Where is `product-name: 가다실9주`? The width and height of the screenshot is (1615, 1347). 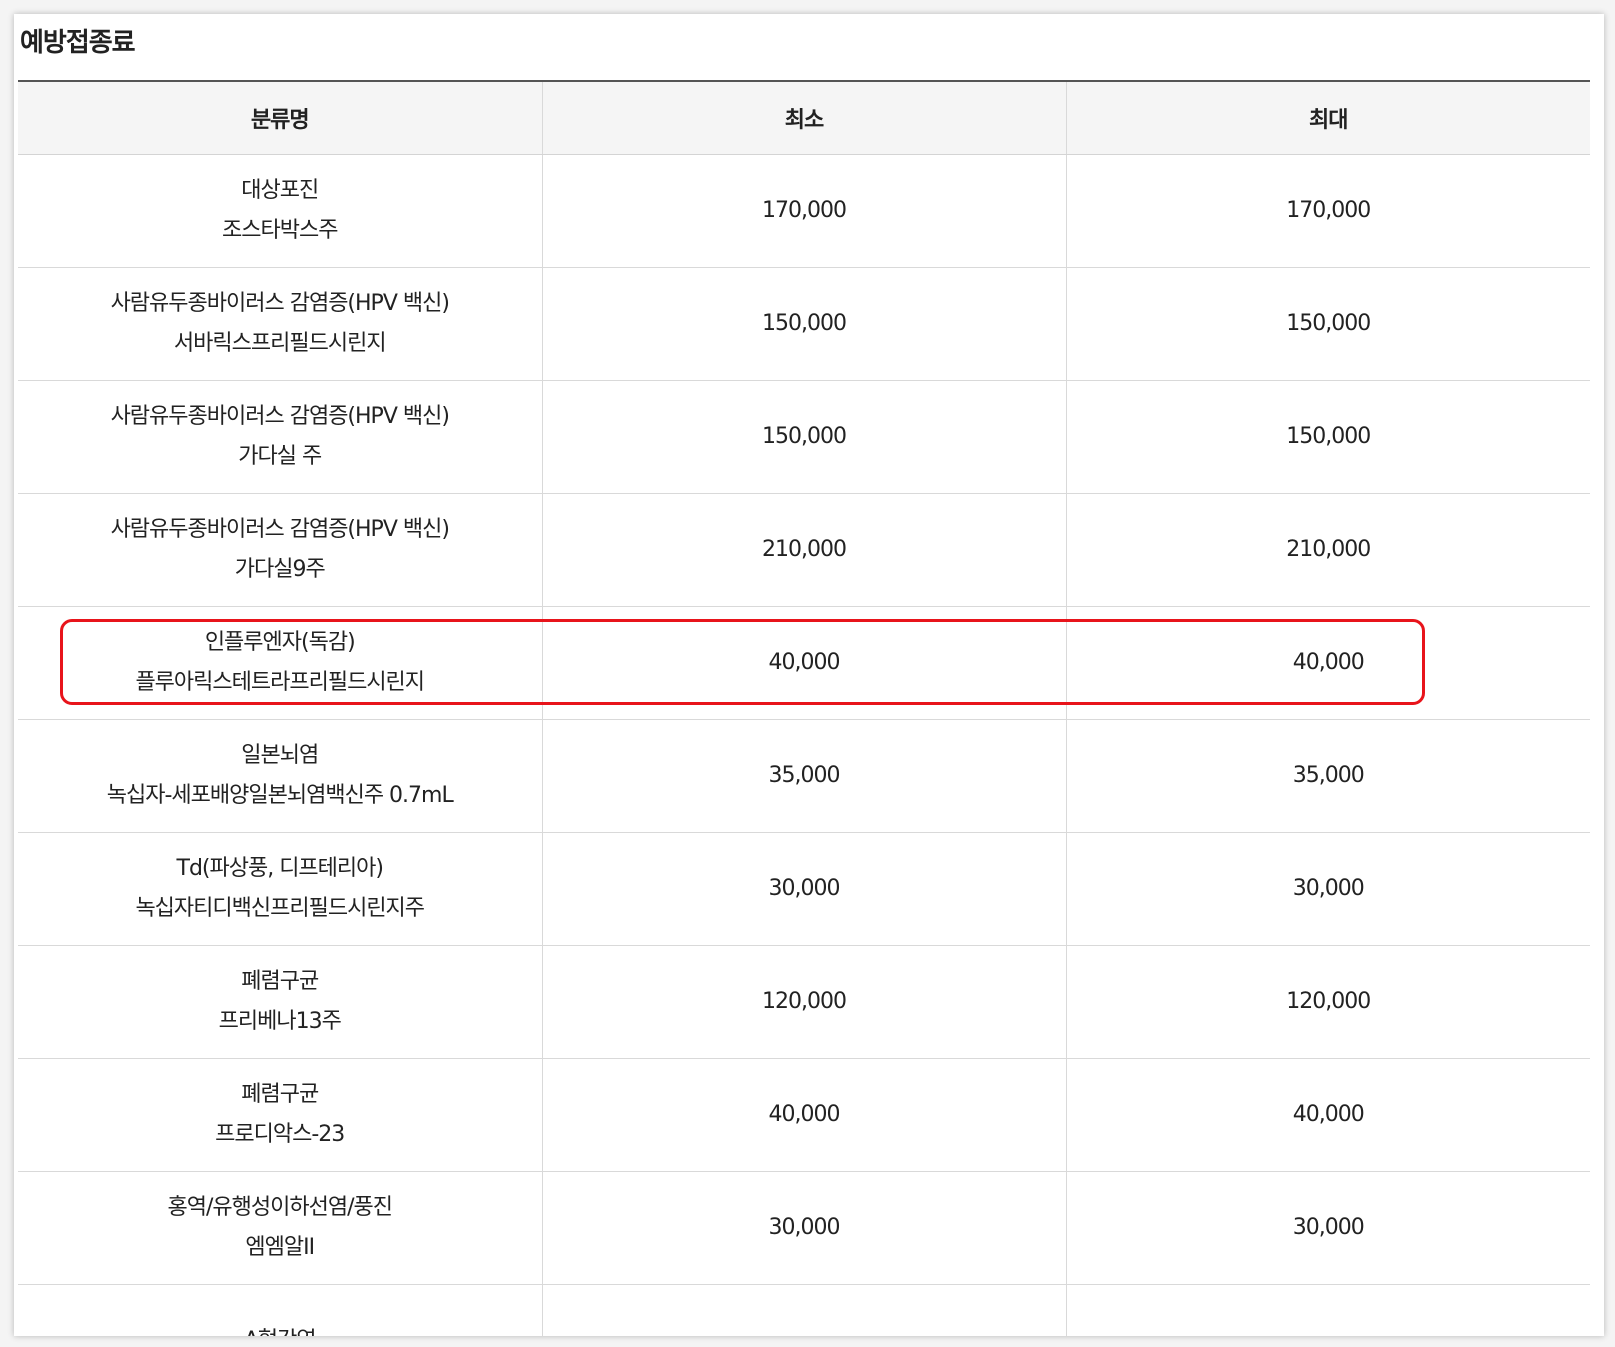 product-name: 가다실9주 is located at coordinates (280, 569).